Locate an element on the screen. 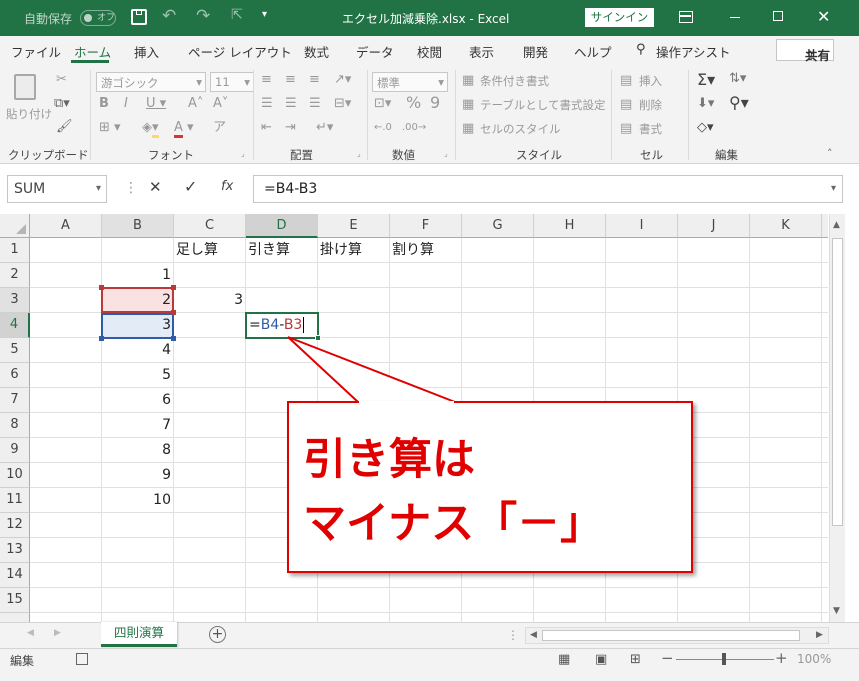  tab-split-icon: ⋮ is located at coordinates (513, 635).